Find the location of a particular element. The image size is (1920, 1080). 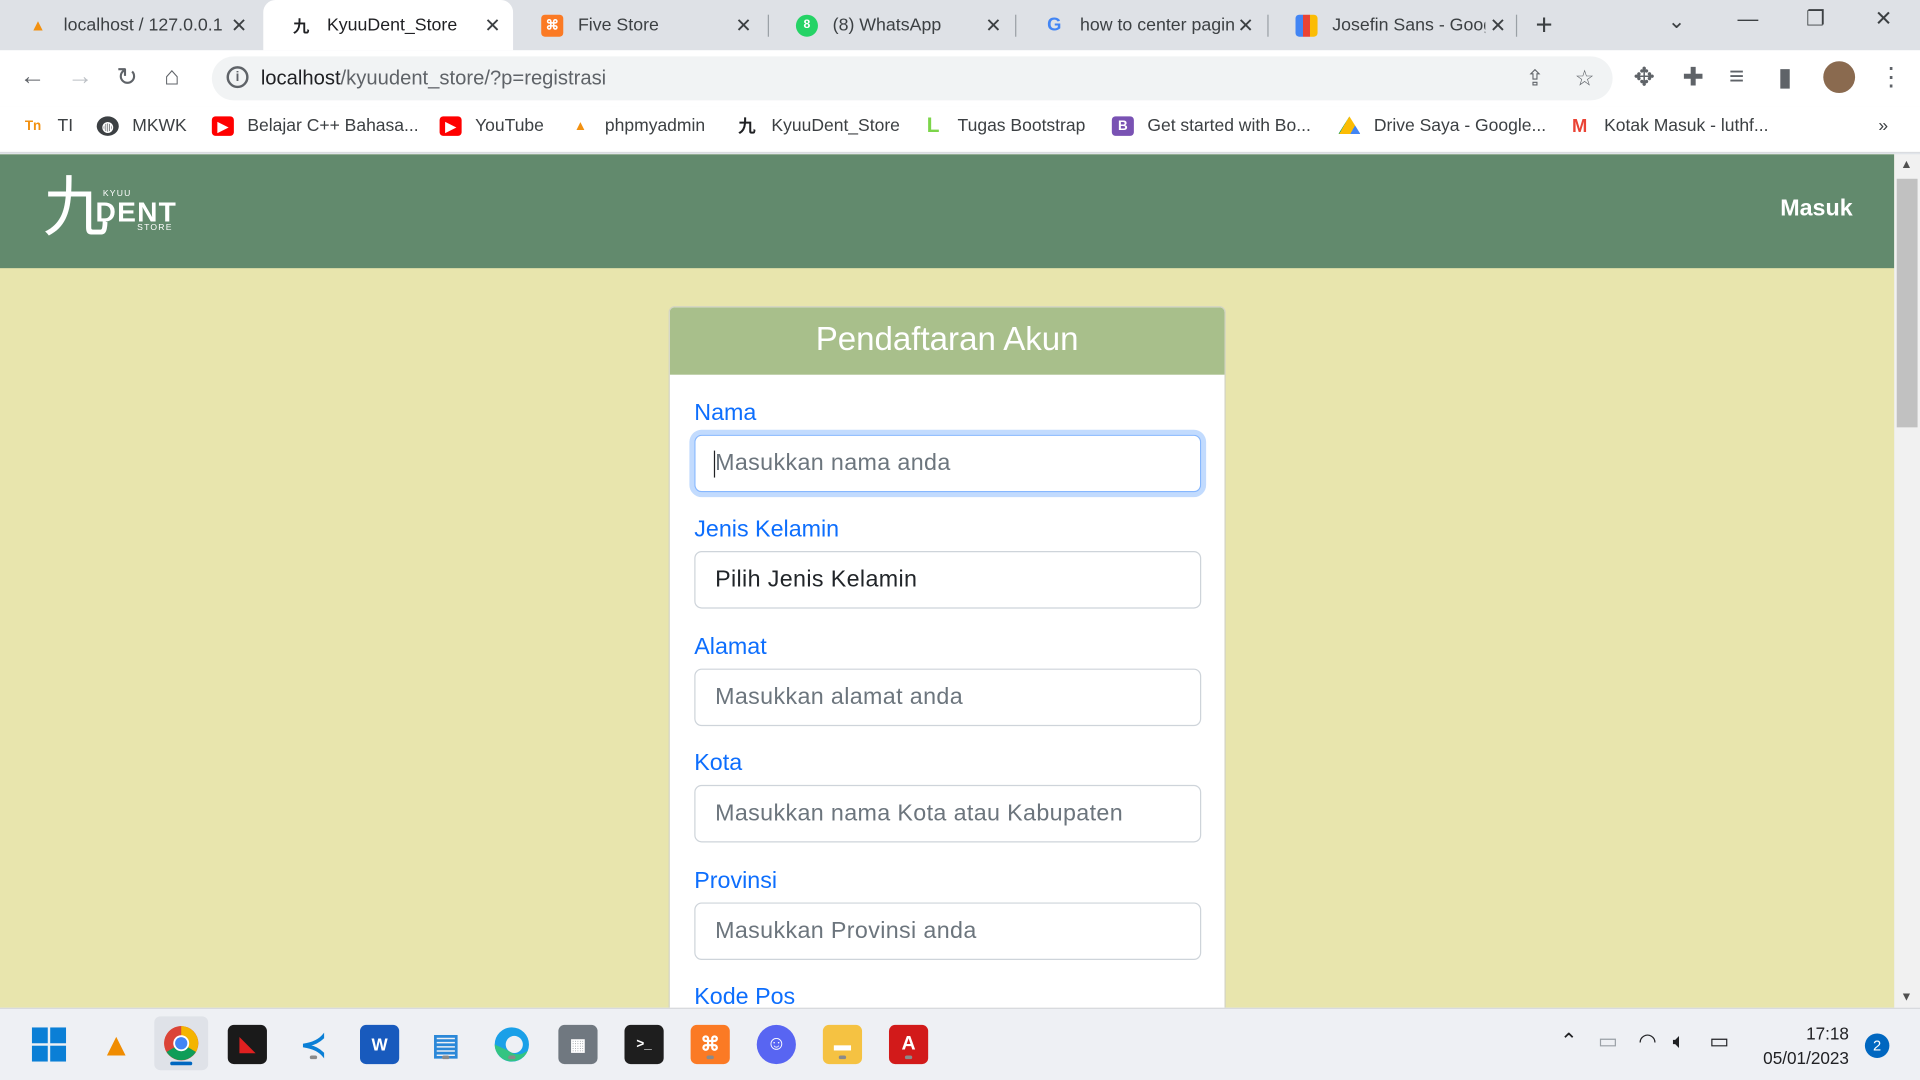

terminal-icon: >_ is located at coordinates (644, 1044).